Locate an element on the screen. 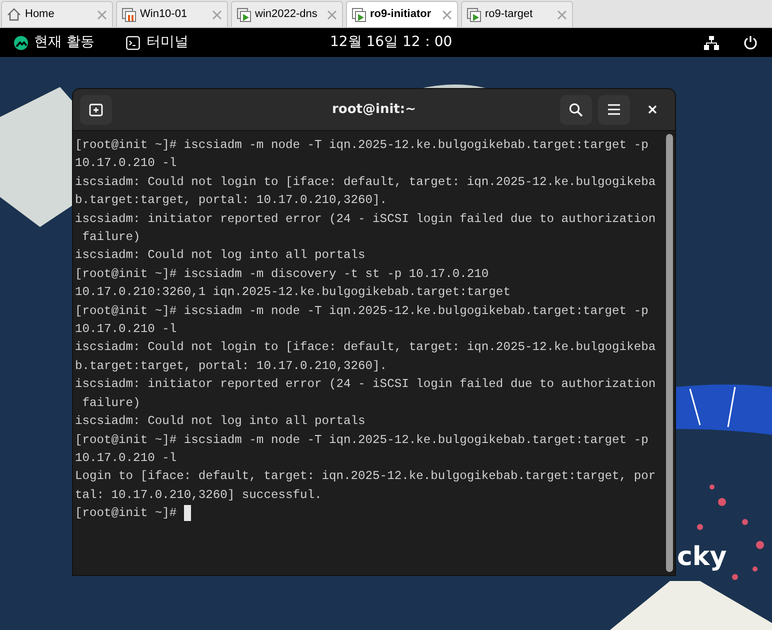 The image size is (772, 630). home-icon is located at coordinates (14, 14).